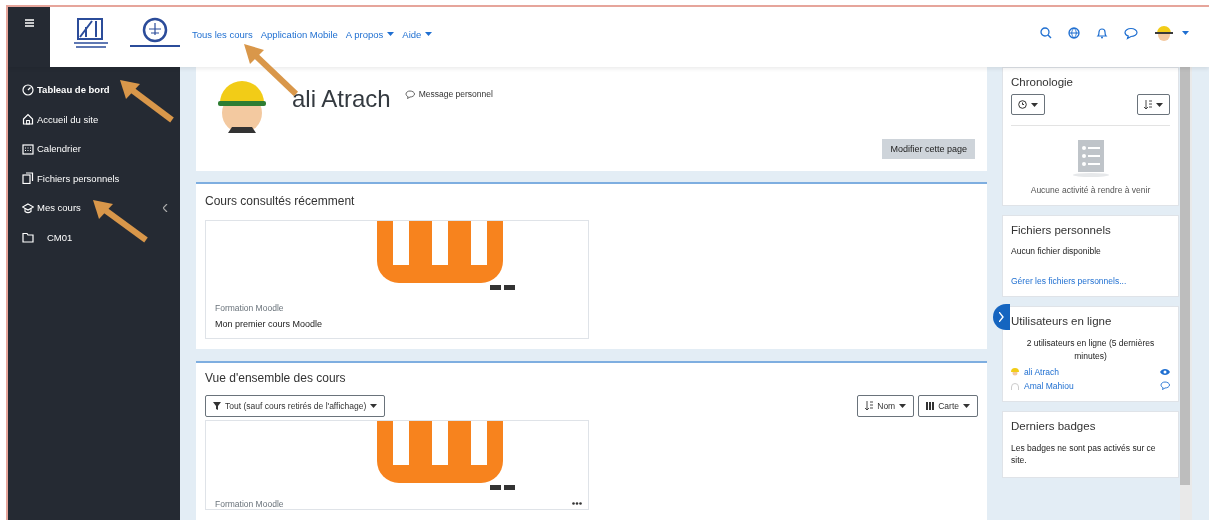 Image resolution: width=1209 pixels, height=520 pixels. I want to click on user-link: Amal Mahiou, so click(1089, 385).